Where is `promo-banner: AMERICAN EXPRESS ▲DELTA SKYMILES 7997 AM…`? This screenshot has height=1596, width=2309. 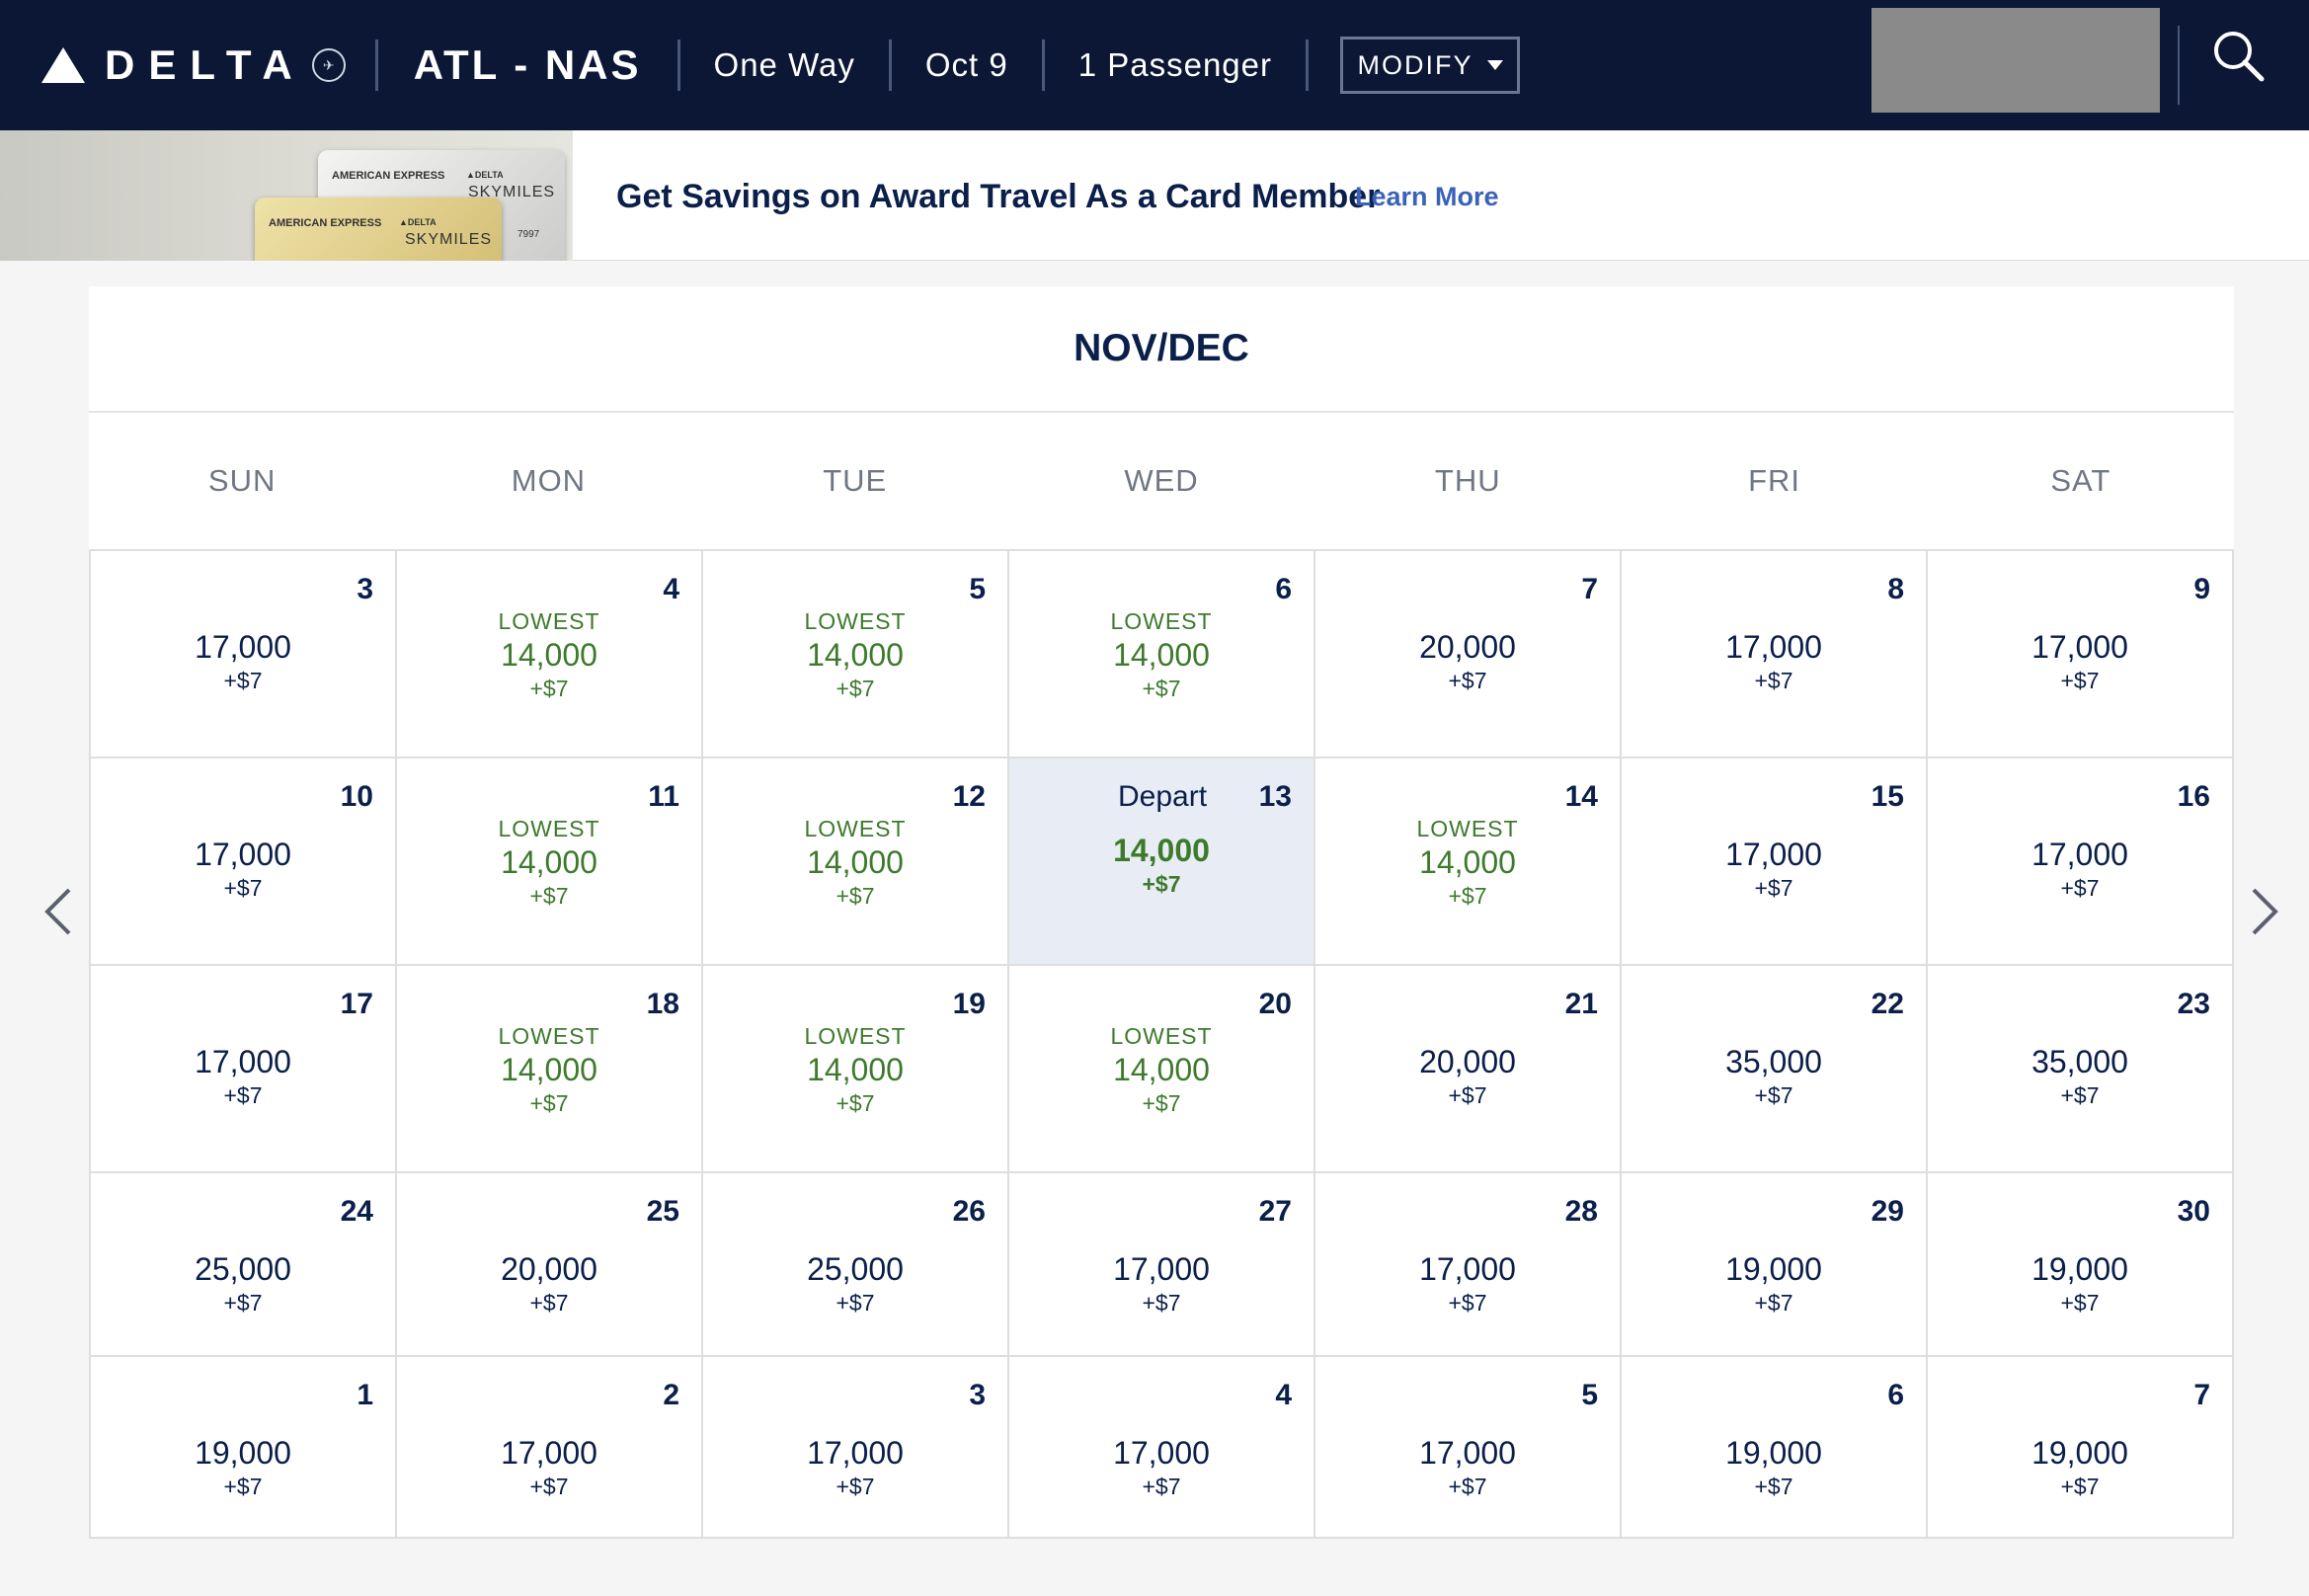 promo-banner: AMERICAN EXPRESS ▲DELTA SKYMILES 7997 AM… is located at coordinates (1154, 195).